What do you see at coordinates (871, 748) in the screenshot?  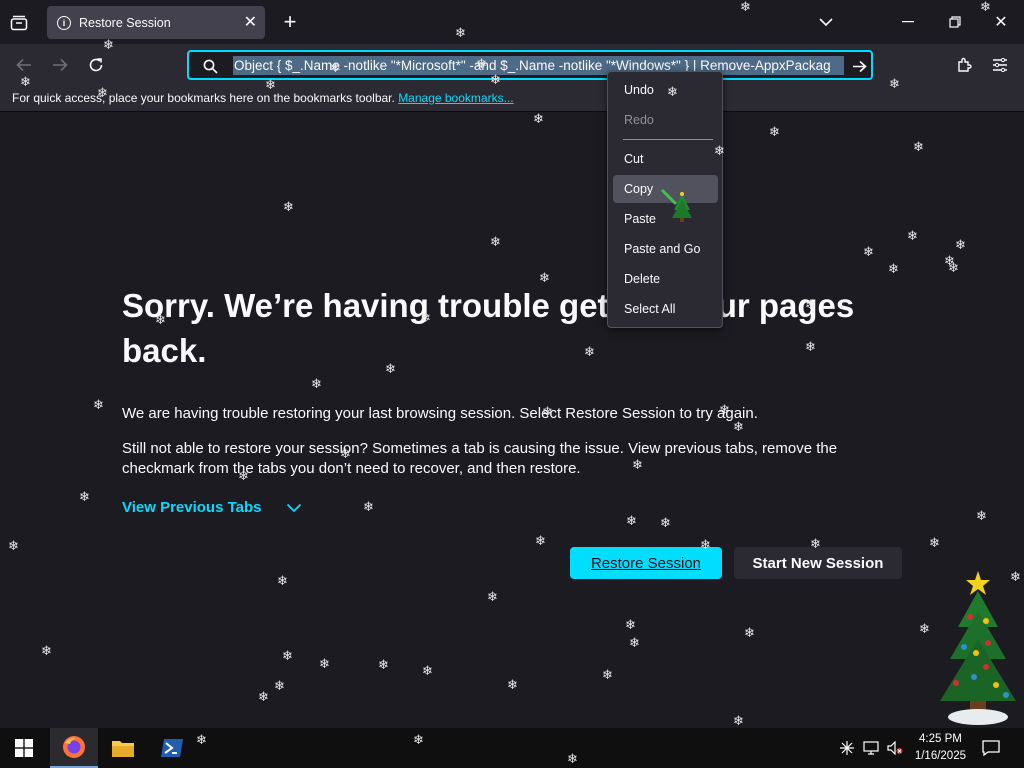 I see `display-icon` at bounding box center [871, 748].